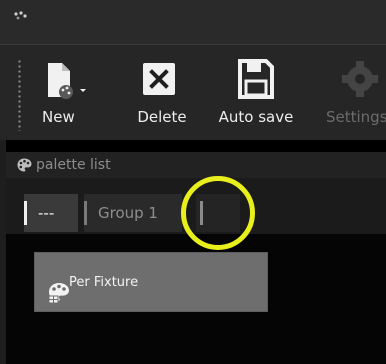 This screenshot has height=364, width=386. What do you see at coordinates (20, 15) in the screenshot?
I see `app-icon` at bounding box center [20, 15].